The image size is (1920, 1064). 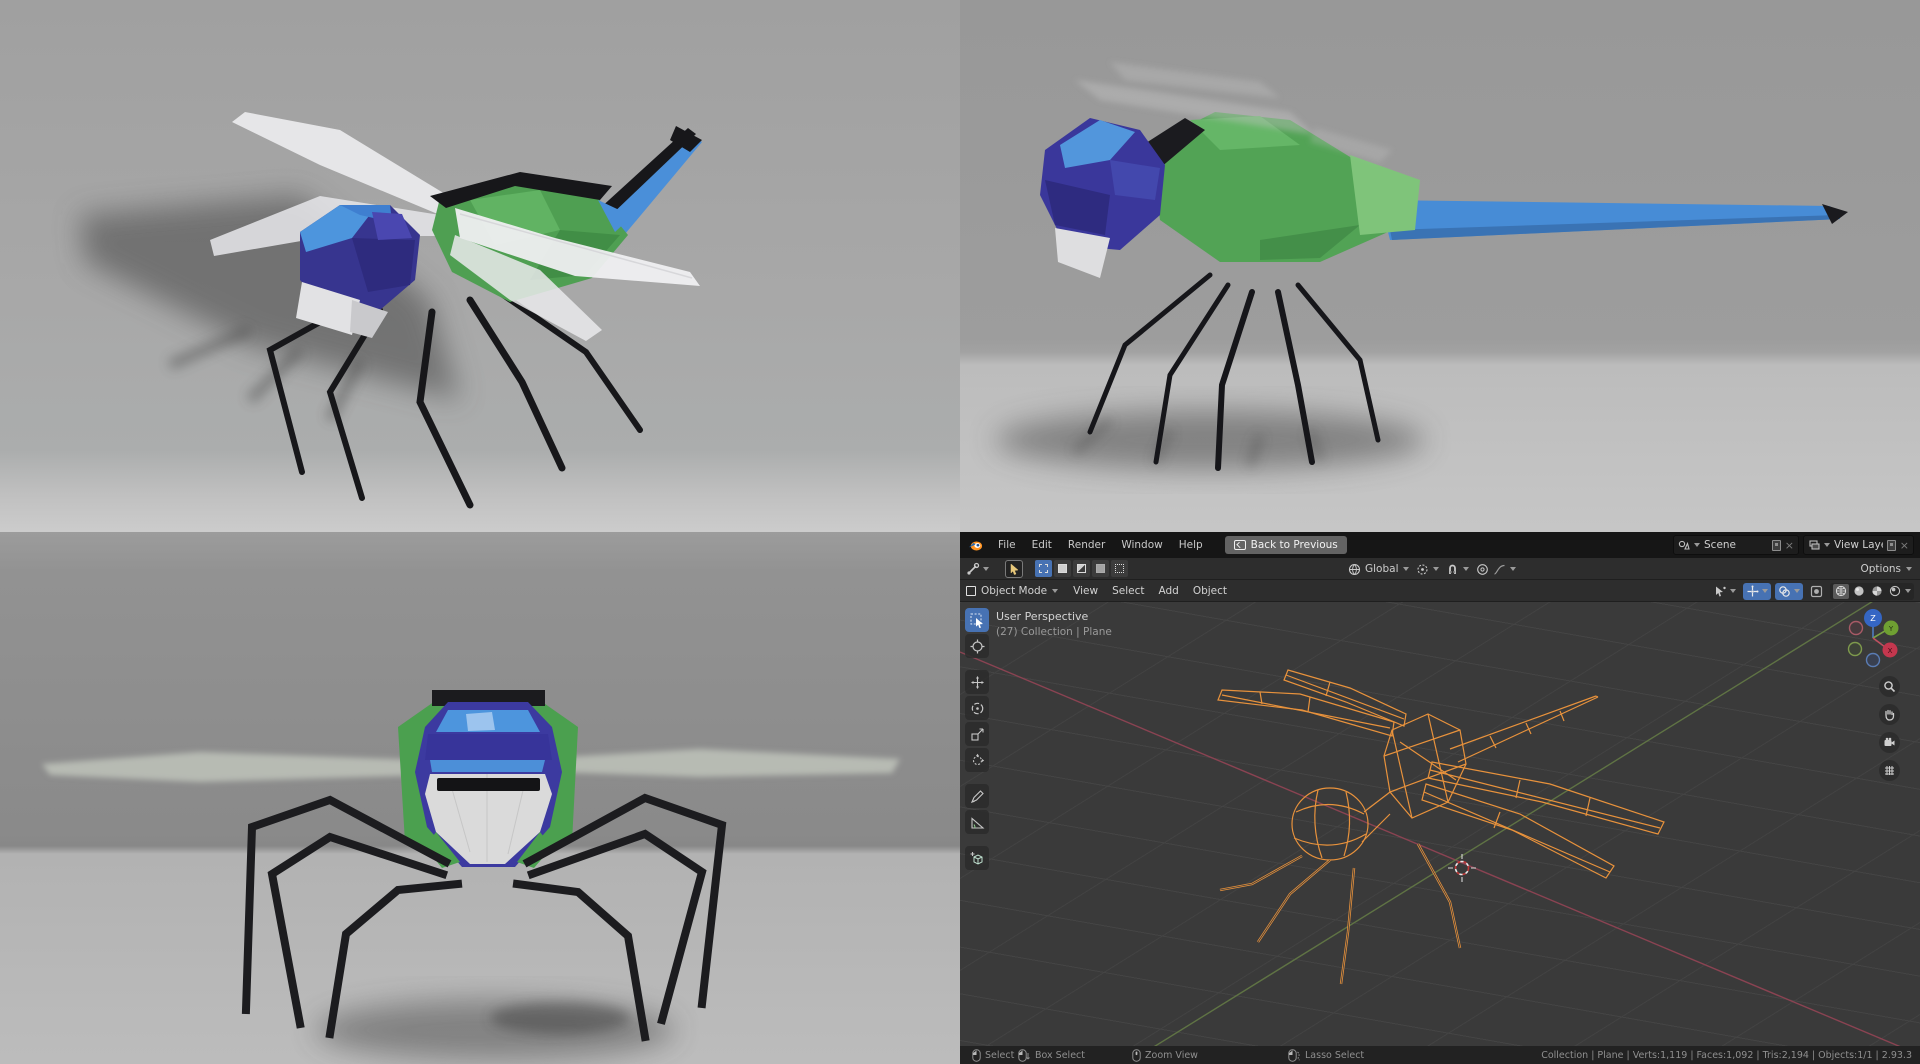 I want to click on tool-cursor-button, so click(x=977, y=646).